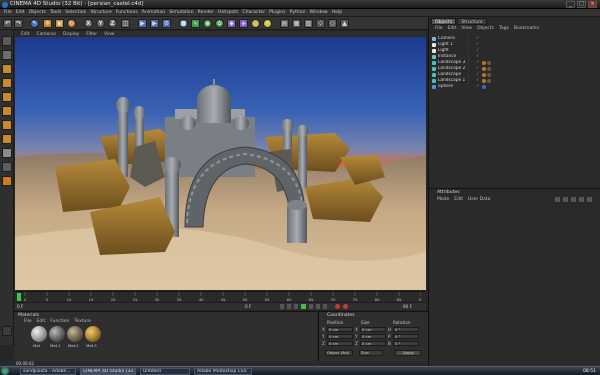 The width and height of the screenshot is (600, 375). Describe the element at coordinates (7, 331) in the screenshot. I see `layout-switch-icon` at that location.